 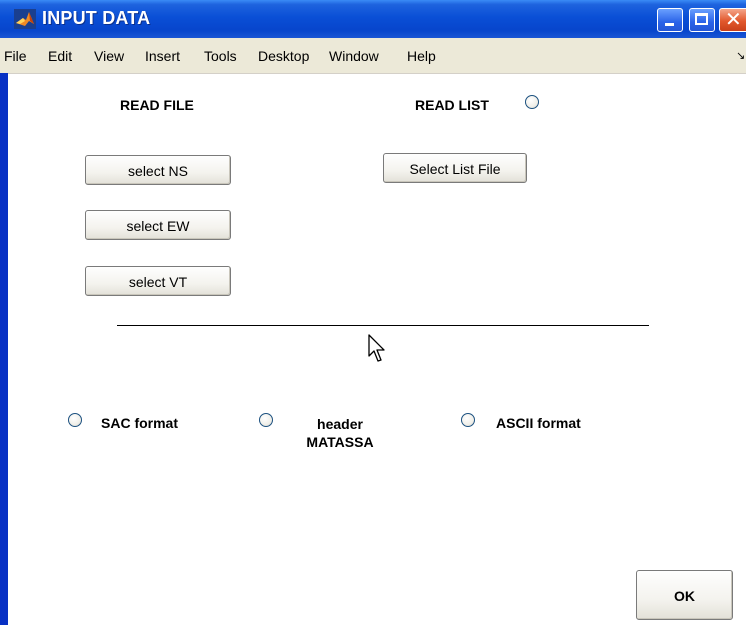 What do you see at coordinates (75, 420) in the screenshot?
I see `sac-format-radio` at bounding box center [75, 420].